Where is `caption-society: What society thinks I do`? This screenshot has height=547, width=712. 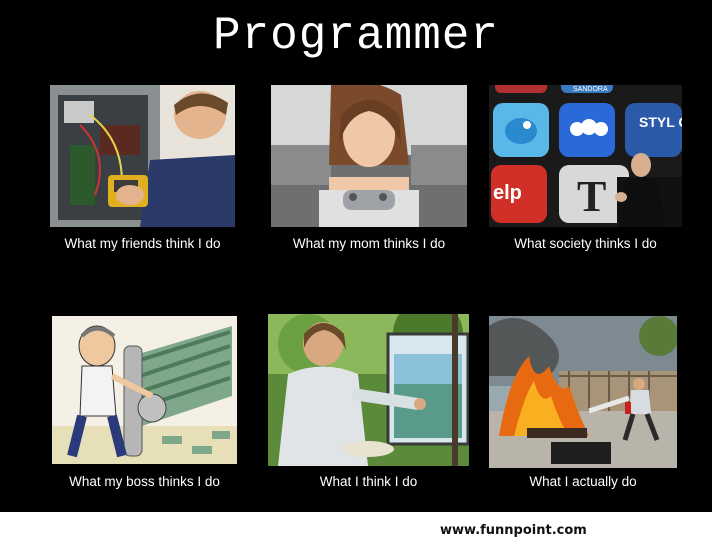 caption-society: What society thinks I do is located at coordinates (585, 243).